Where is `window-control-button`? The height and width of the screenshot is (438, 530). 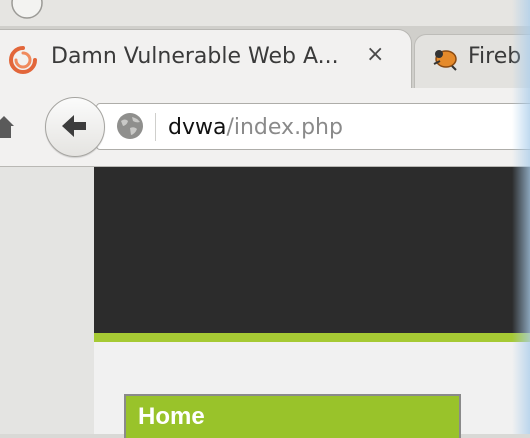 window-control-button is located at coordinates (27, 10).